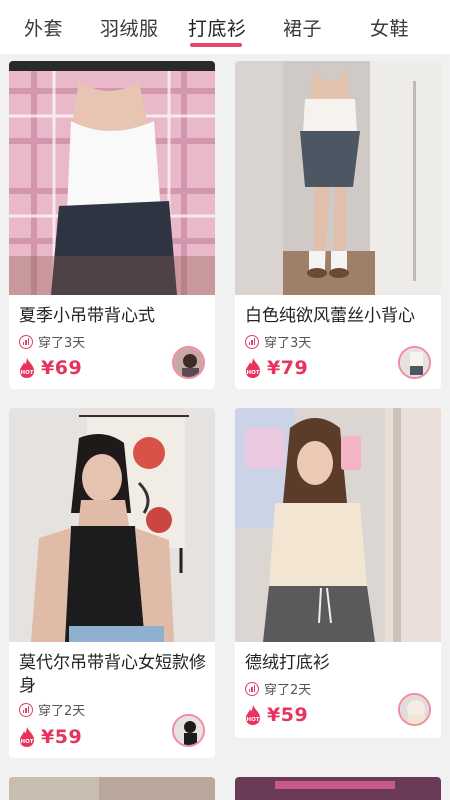 Image resolution: width=450 pixels, height=800 pixels. Describe the element at coordinates (288, 368) in the screenshot. I see `product-price: ¥79` at that location.